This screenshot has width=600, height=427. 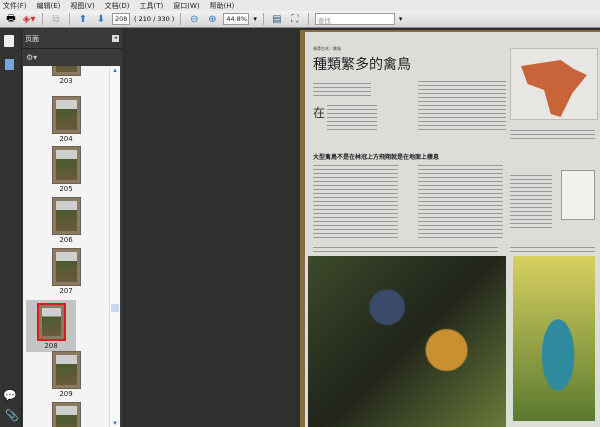 What do you see at coordinates (342, 88) in the screenshot?
I see `lead-text` at bounding box center [342, 88].